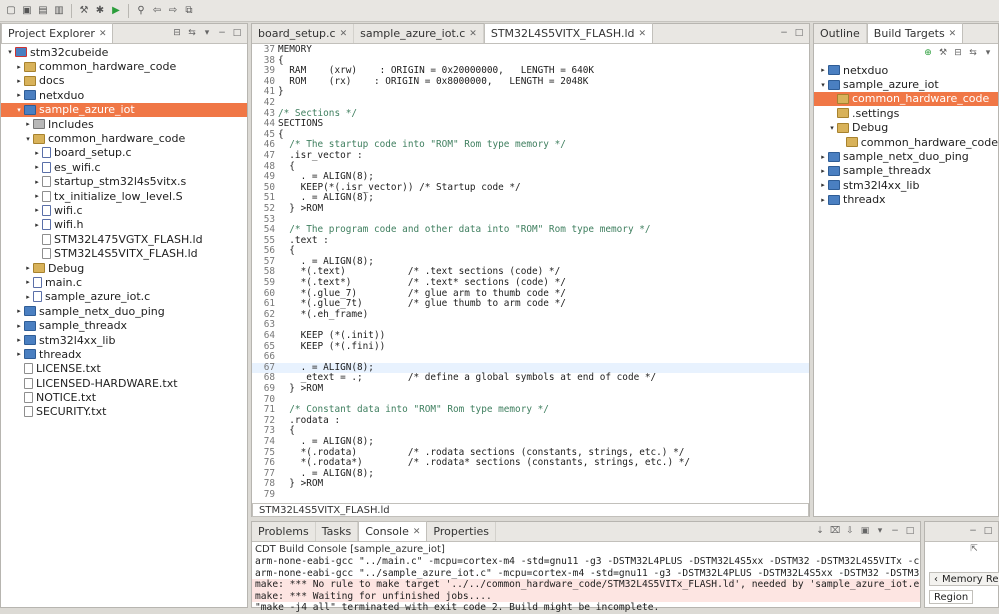 The height and width of the screenshot is (614, 999). What do you see at coordinates (124, 182) in the screenshot?
I see `tree-item: ▸ startup_stm32l4s5vitx.s` at bounding box center [124, 182].